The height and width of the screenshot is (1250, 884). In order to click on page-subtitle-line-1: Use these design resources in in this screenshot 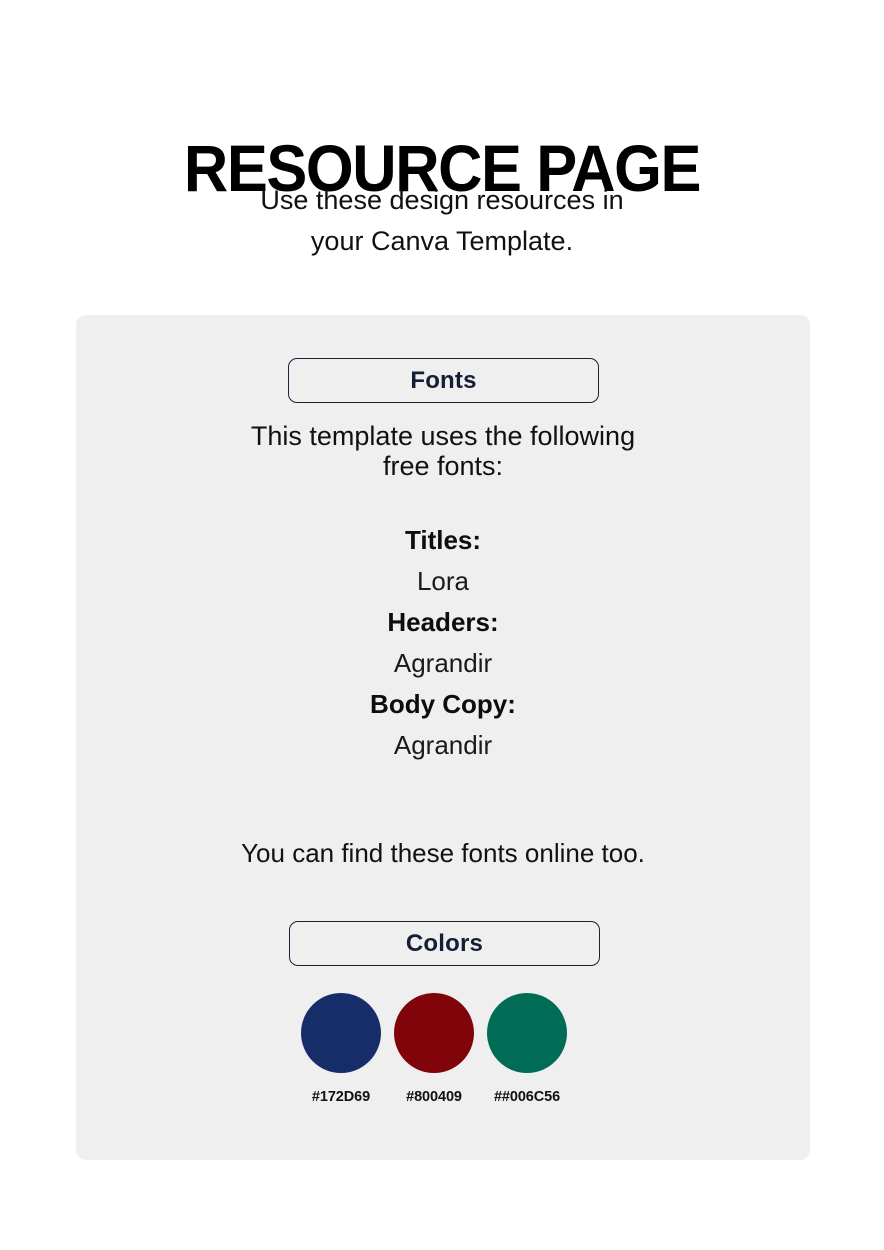, I will do `click(442, 200)`.